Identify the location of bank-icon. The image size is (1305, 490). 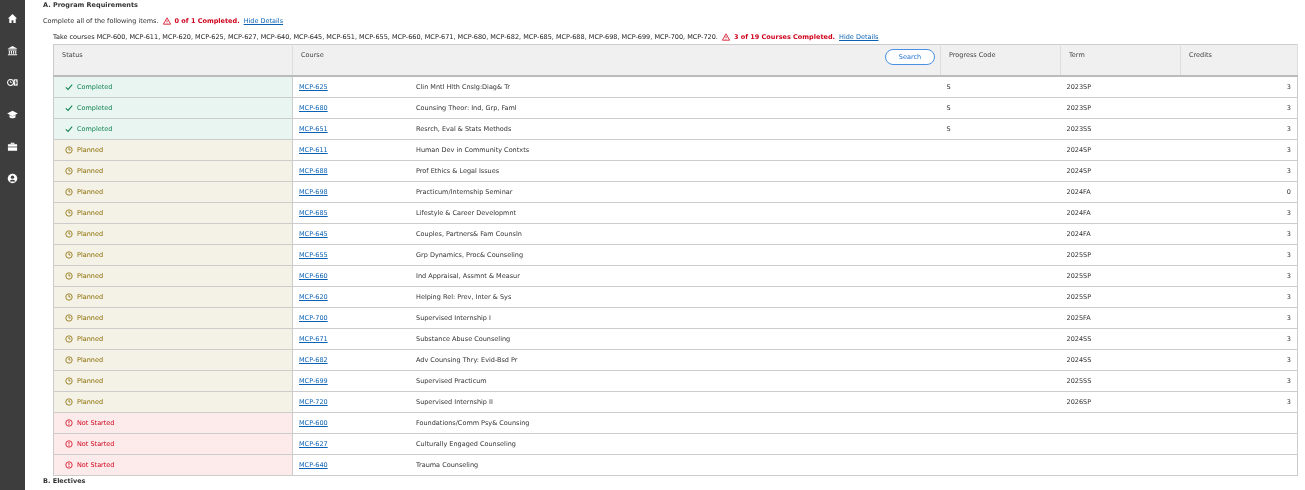
(12, 50).